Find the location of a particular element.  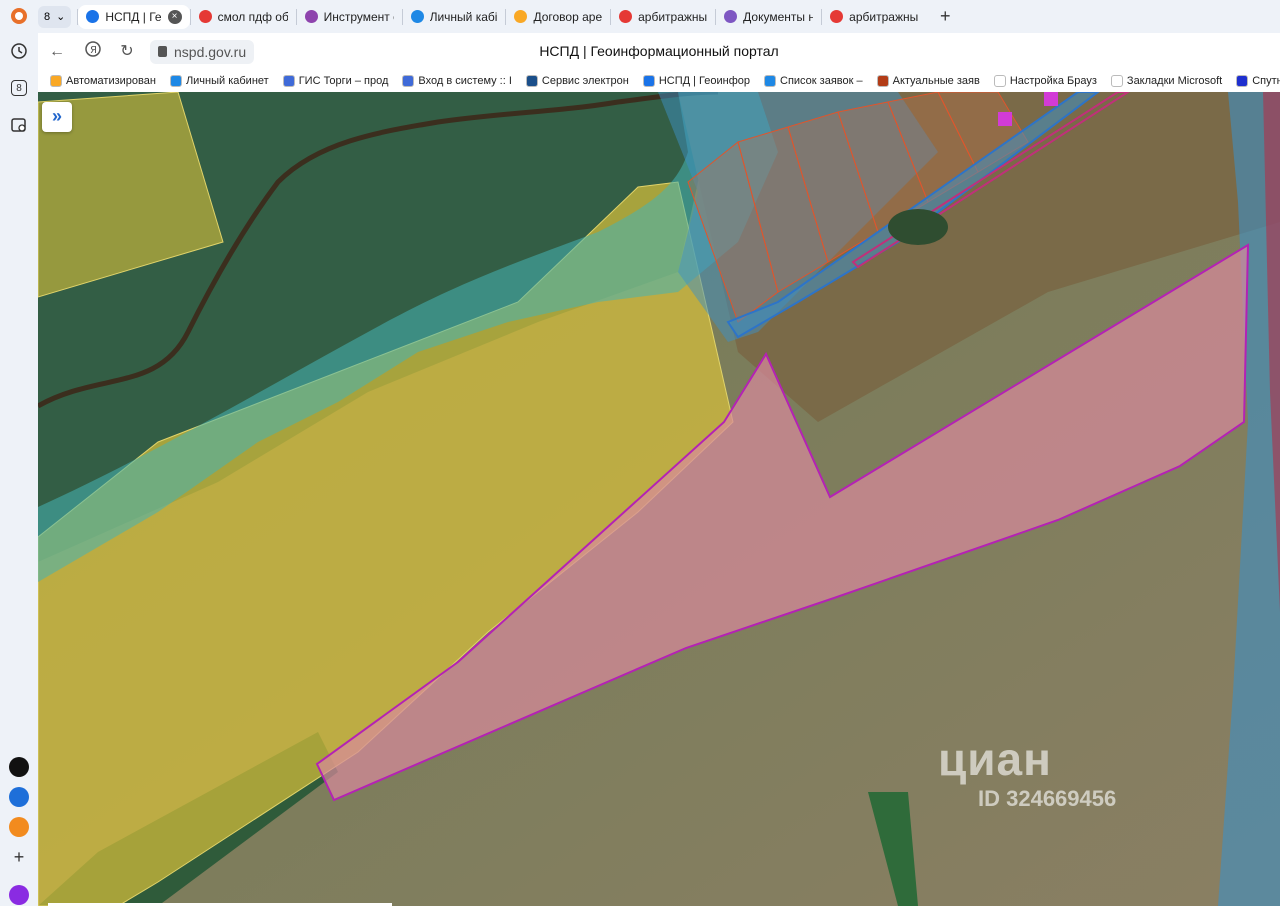

app-camera-icon is located at coordinates (19, 767).